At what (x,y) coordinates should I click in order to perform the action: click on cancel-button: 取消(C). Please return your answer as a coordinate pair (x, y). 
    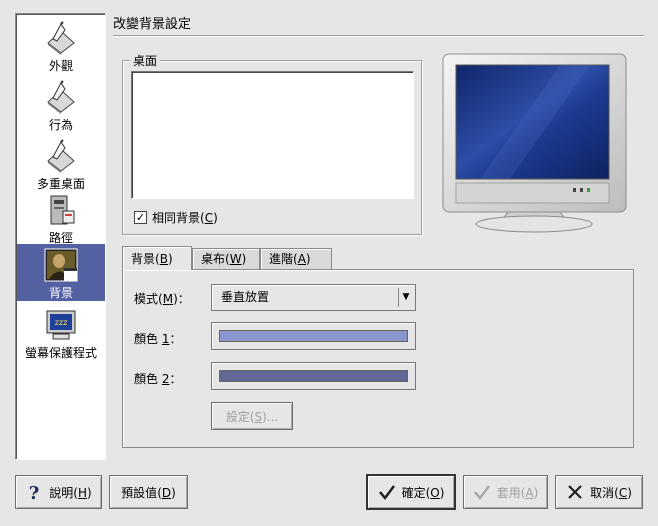
    Looking at the image, I should click on (599, 492).